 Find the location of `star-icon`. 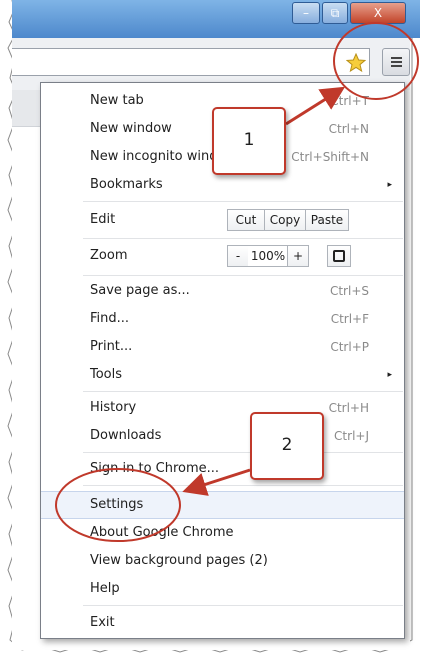

star-icon is located at coordinates (356, 63).